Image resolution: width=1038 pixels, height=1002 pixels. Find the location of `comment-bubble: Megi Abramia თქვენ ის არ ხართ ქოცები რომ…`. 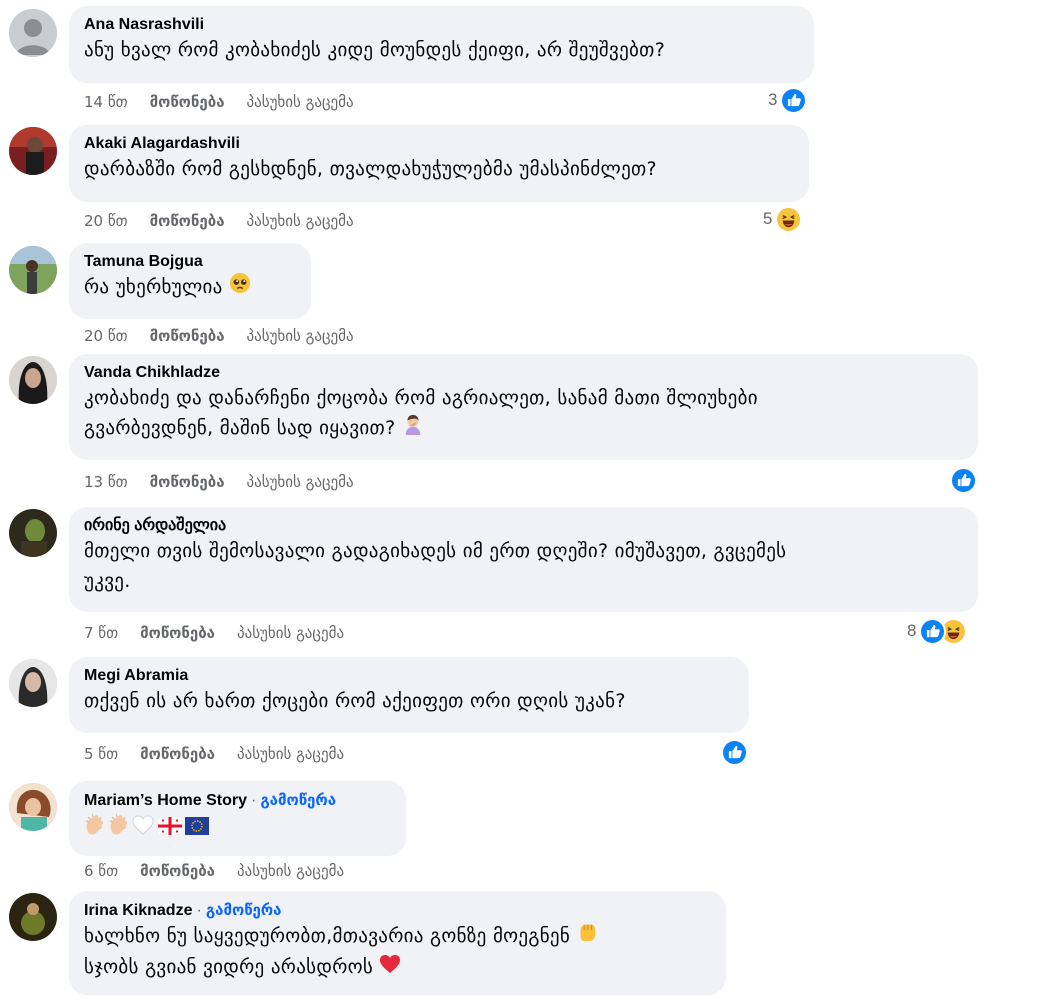

comment-bubble: Megi Abramia თქვენ ის არ ხართ ქოცები რომ… is located at coordinates (409, 695).